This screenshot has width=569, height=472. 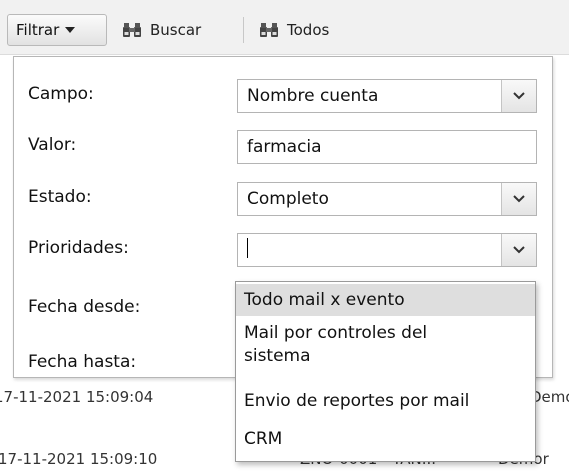 I want to click on list-item: Envio de reportes por mail, so click(x=385, y=401).